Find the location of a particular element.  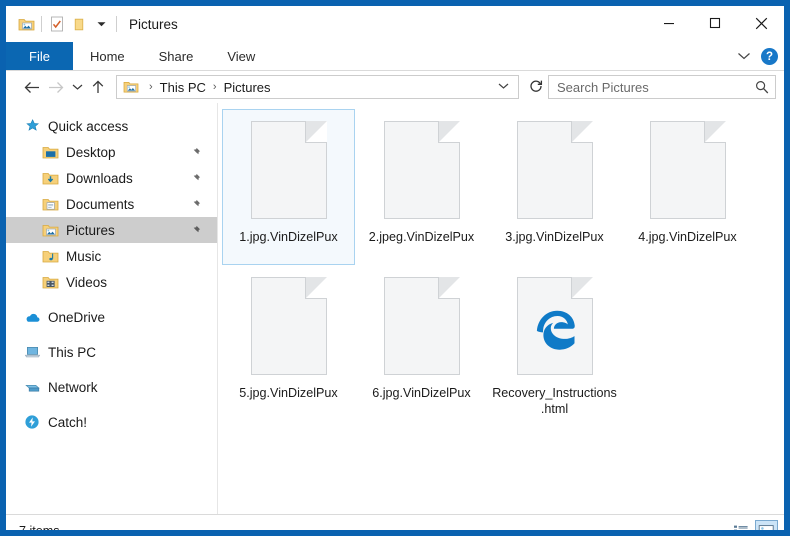

expand-ribbon-chevron-icon is located at coordinates (744, 57).